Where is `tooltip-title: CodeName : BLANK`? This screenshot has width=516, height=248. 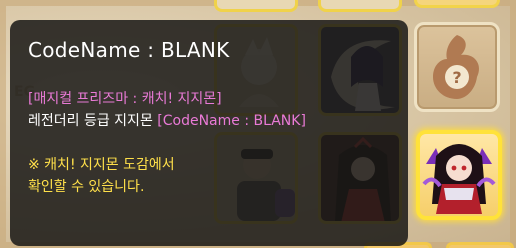
tooltip-title: CodeName : BLANK is located at coordinates (129, 50).